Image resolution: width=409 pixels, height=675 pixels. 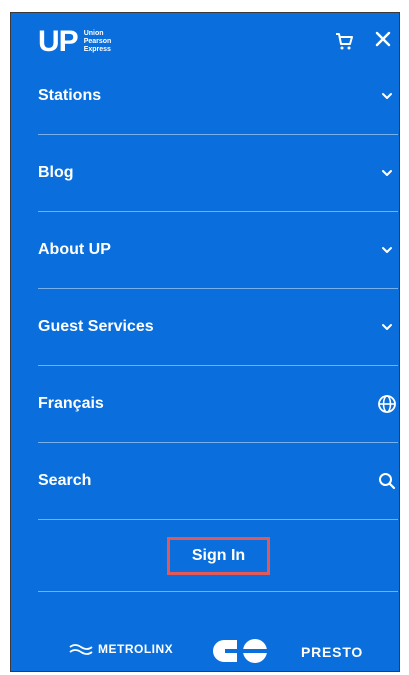 I want to click on menu-item-label: Stations, so click(x=70, y=95).